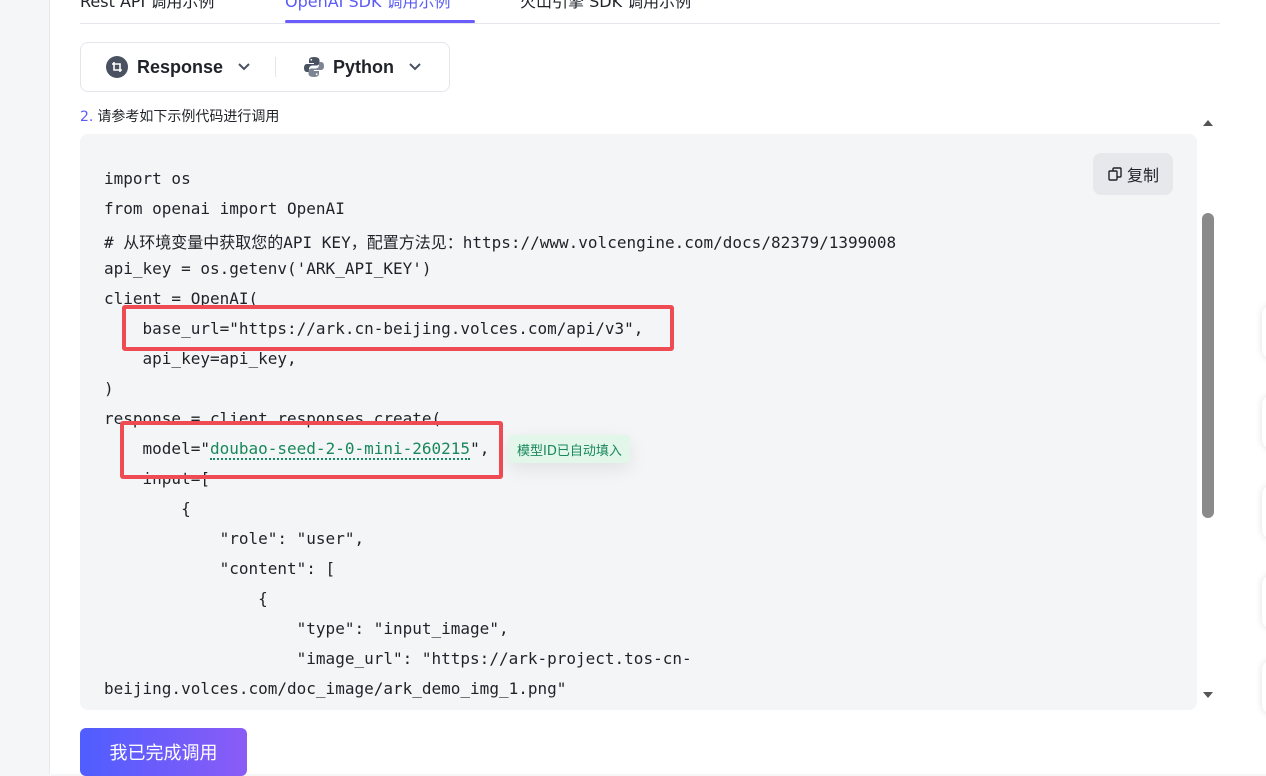  What do you see at coordinates (1142, 175) in the screenshot?
I see `copy-label: 复制` at bounding box center [1142, 175].